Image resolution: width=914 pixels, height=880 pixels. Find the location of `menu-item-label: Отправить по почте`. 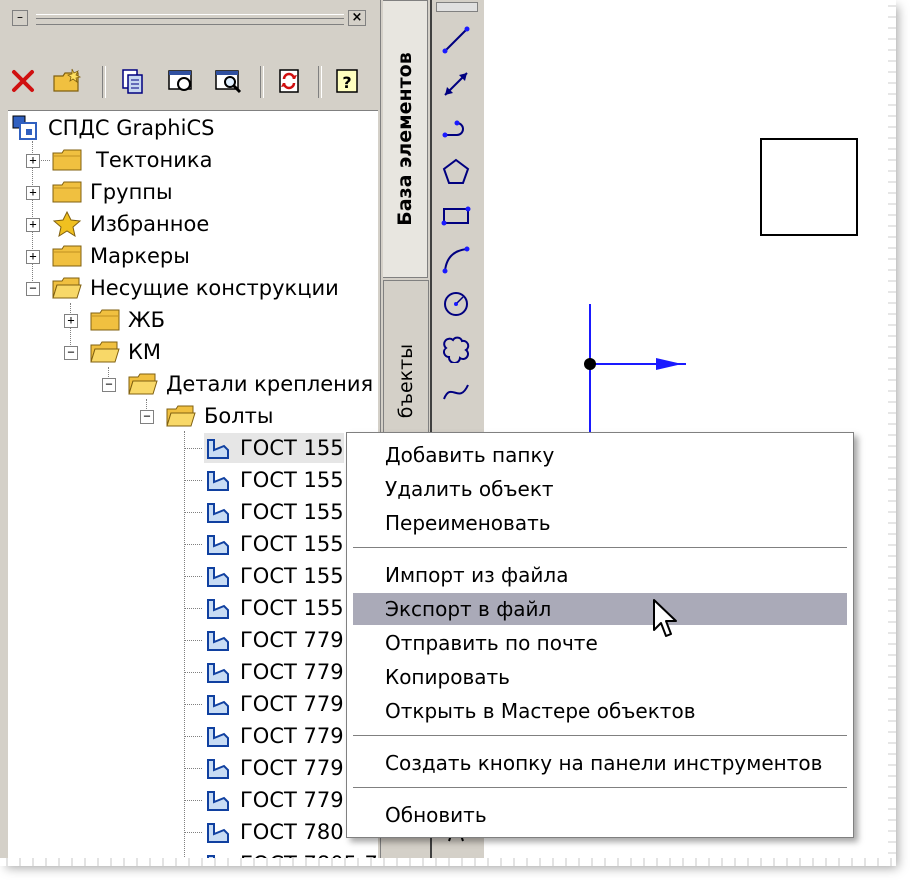

menu-item-label: Отправить по почте is located at coordinates (491, 643).